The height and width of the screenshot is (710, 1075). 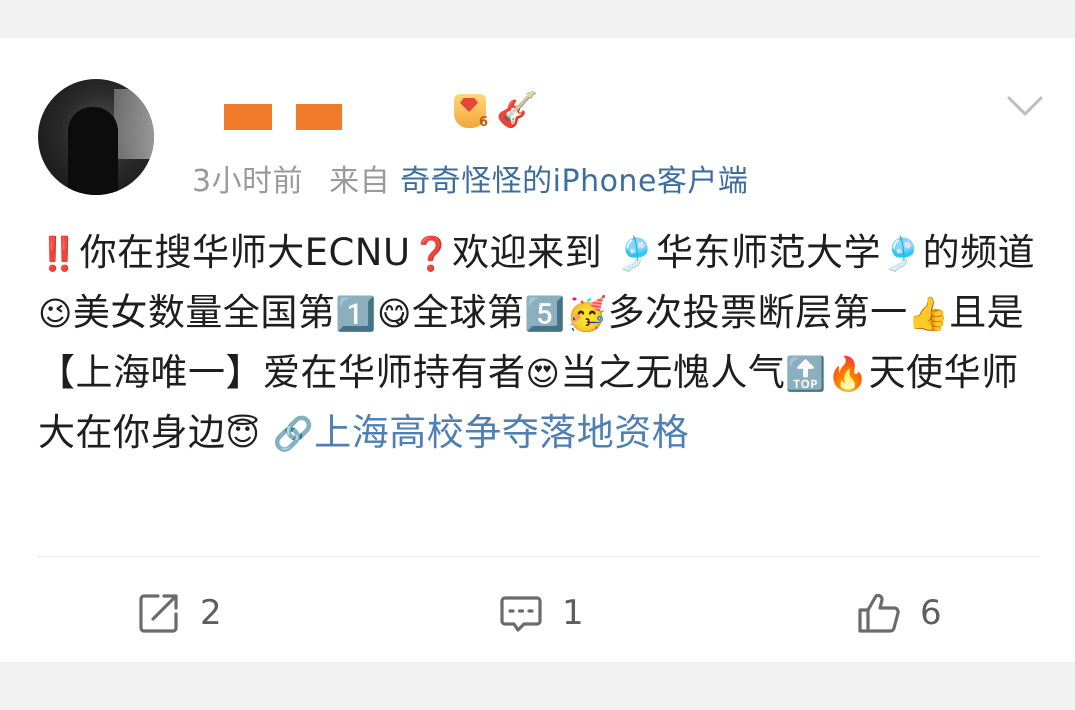 I want to click on share-button: 2, so click(x=179, y=613).